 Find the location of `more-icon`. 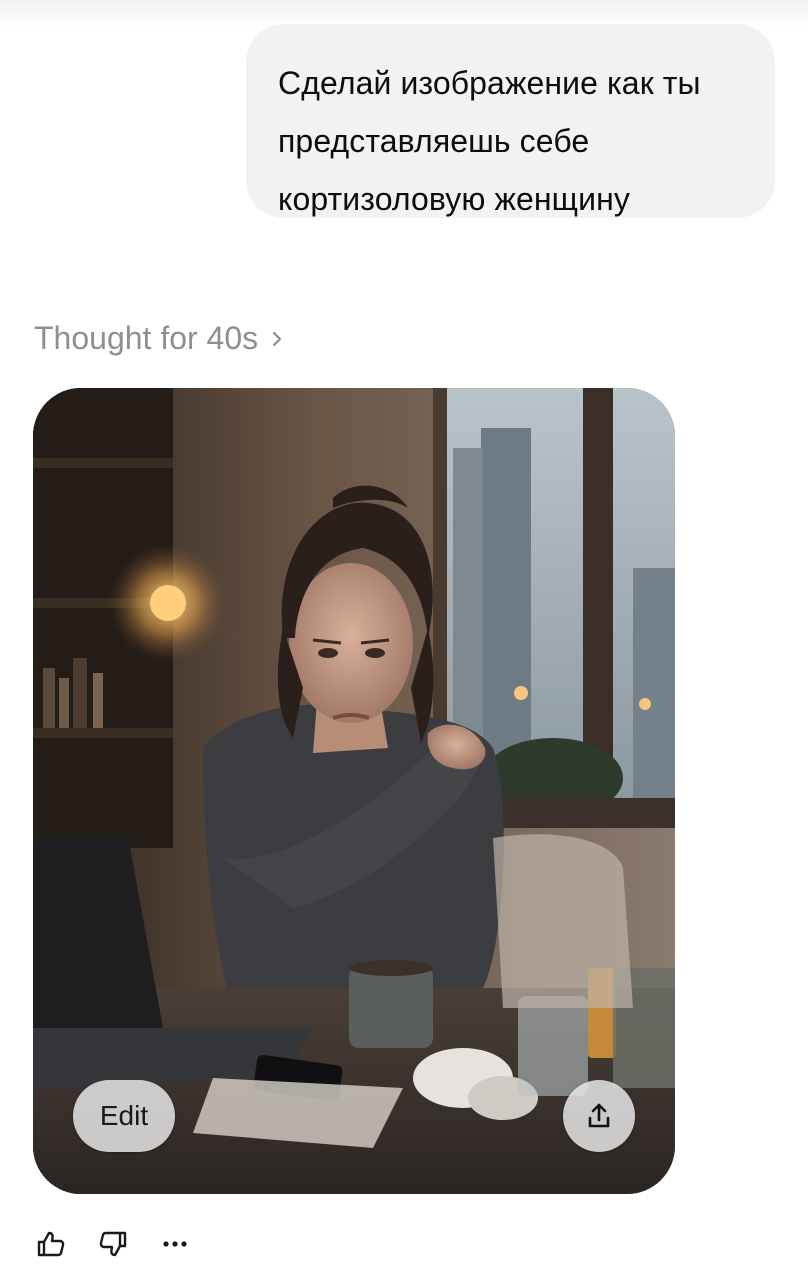

more-icon is located at coordinates (175, 1244).